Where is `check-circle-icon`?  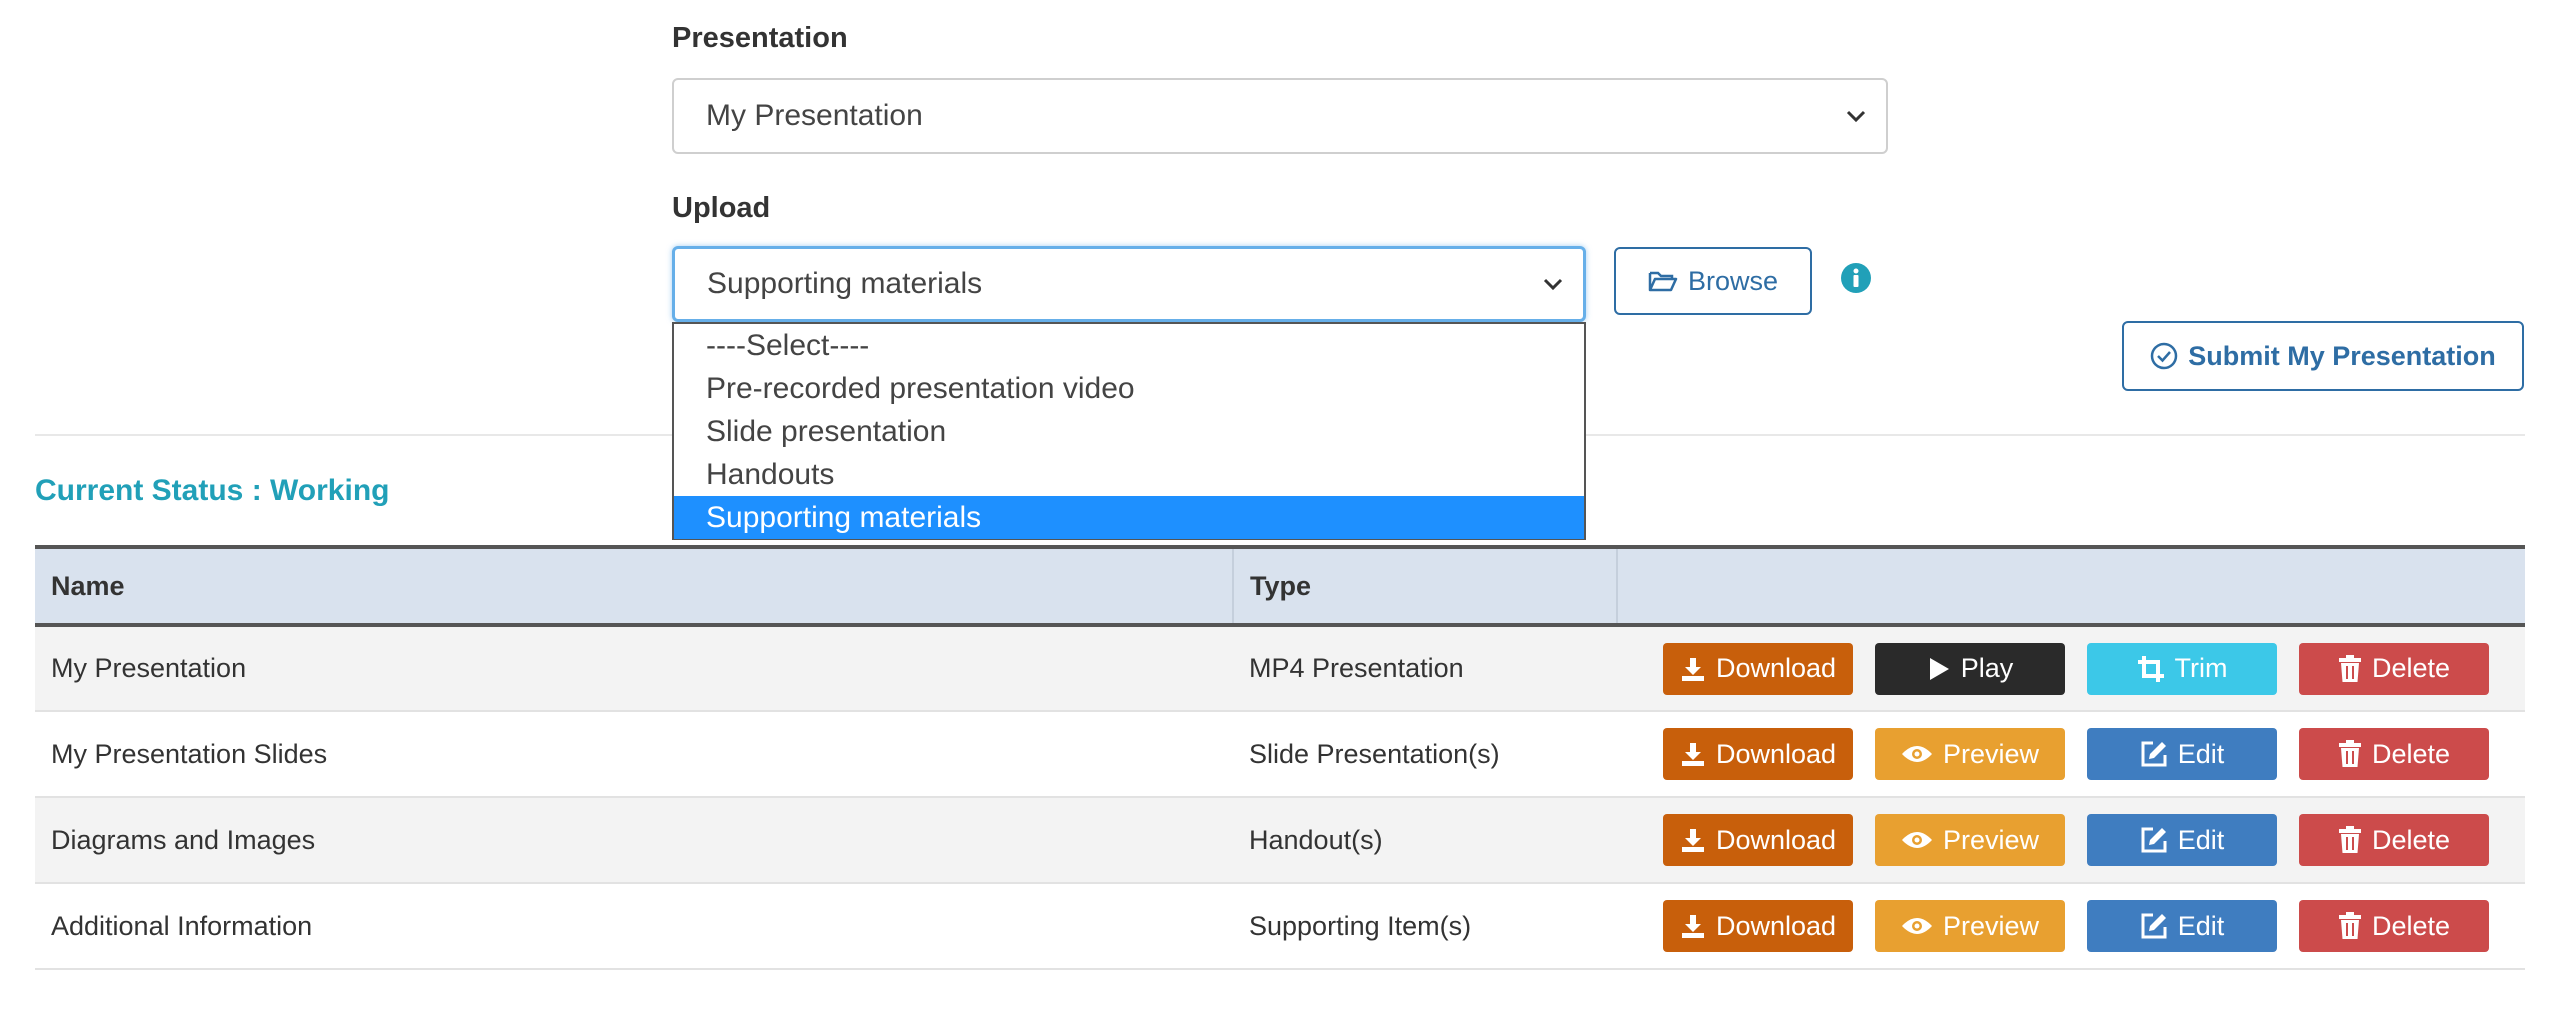 check-circle-icon is located at coordinates (2164, 356).